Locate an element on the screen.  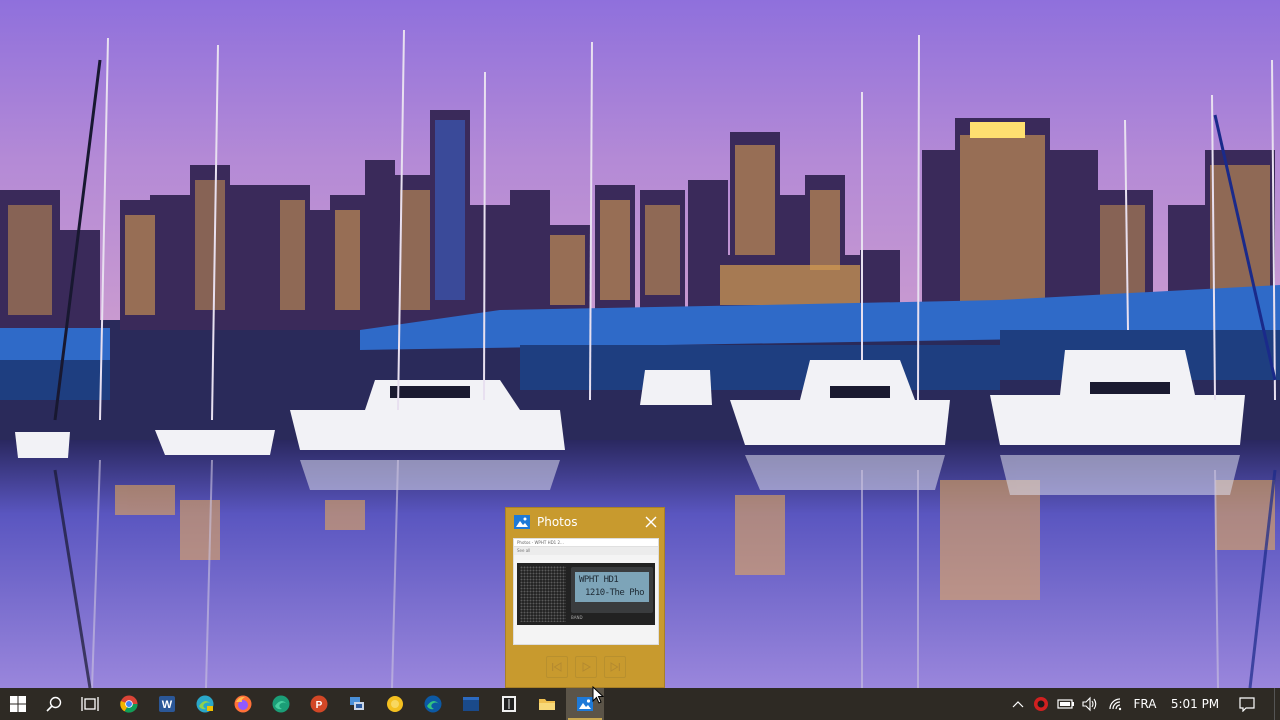
taskbar: W P FRA 5:01 PM is located at coordinates (640, 704).